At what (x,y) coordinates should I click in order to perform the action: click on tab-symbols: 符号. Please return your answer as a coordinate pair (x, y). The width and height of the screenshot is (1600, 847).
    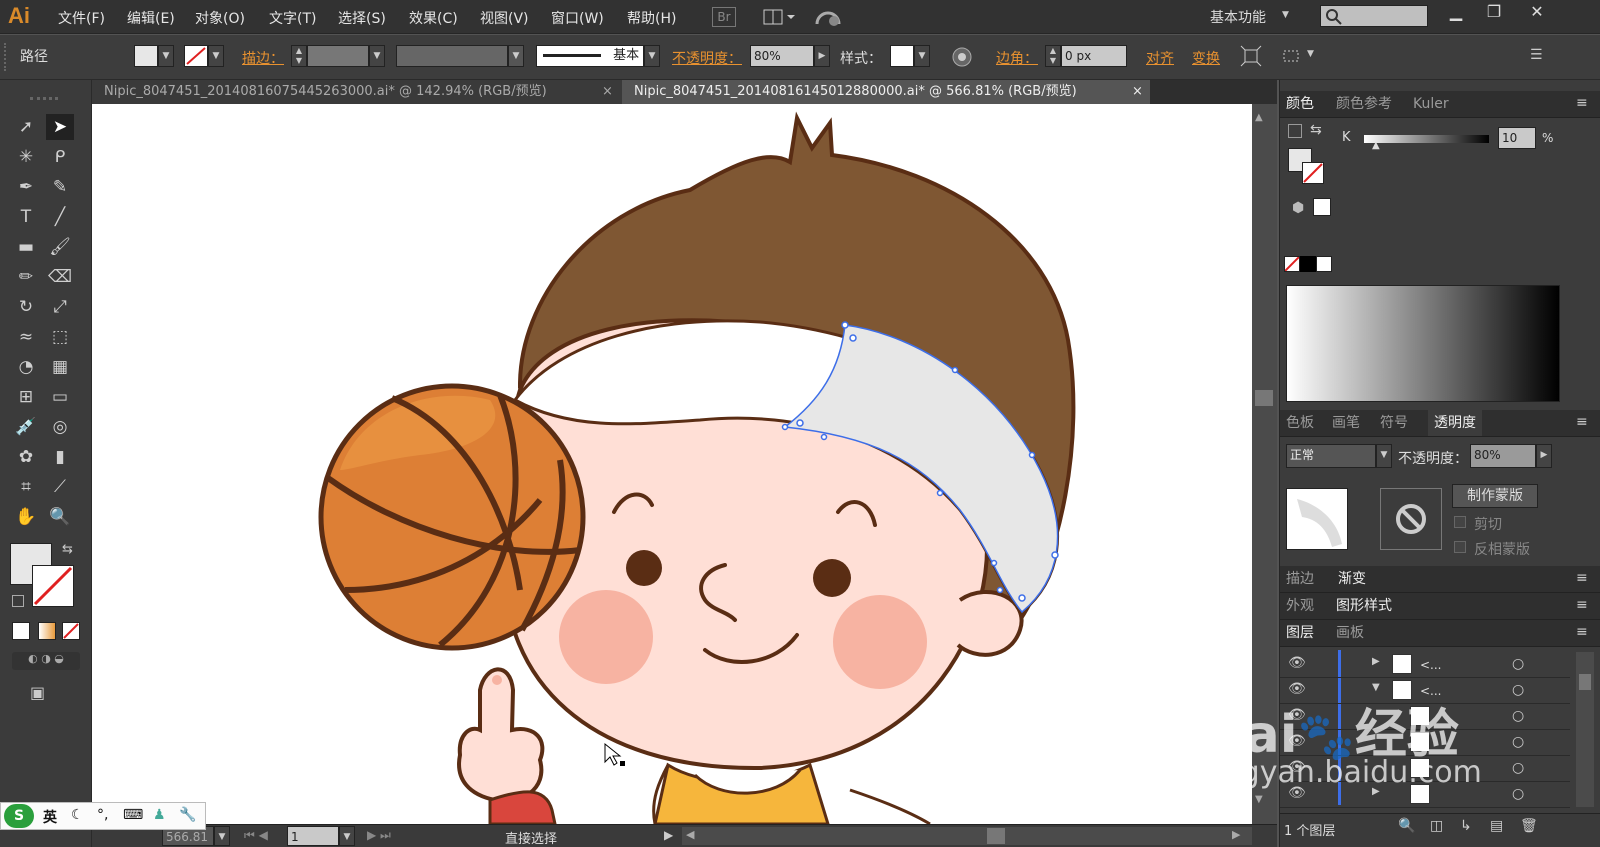
    Looking at the image, I should click on (1394, 423).